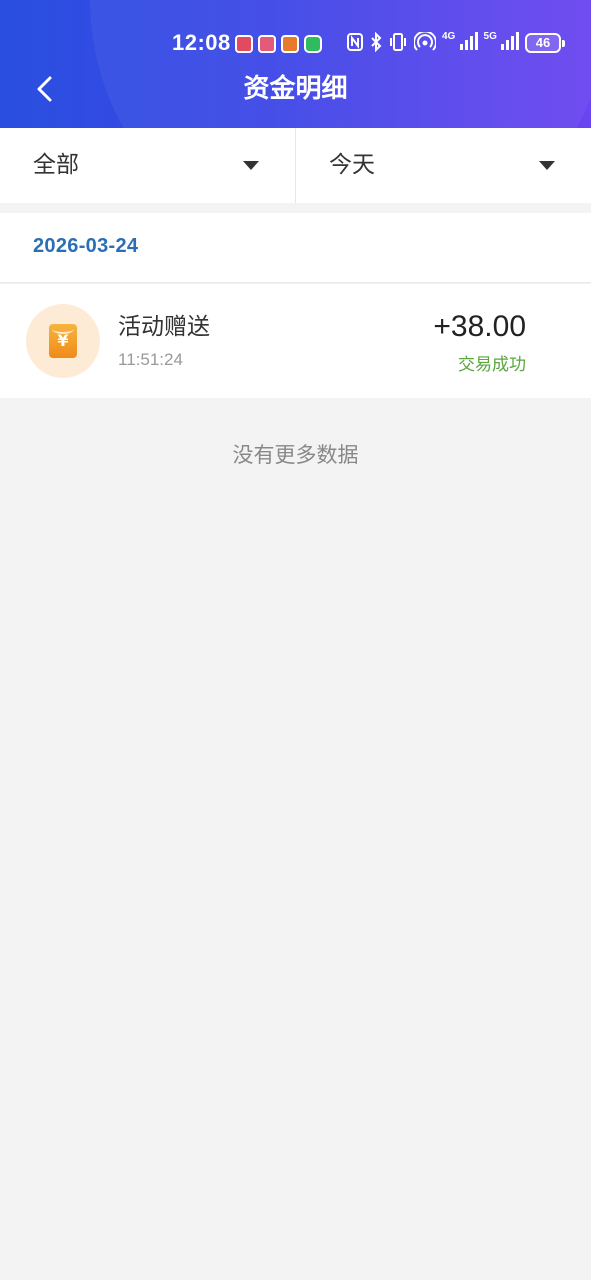 This screenshot has height=1280, width=591. I want to click on header-decoration, so click(340, 64).